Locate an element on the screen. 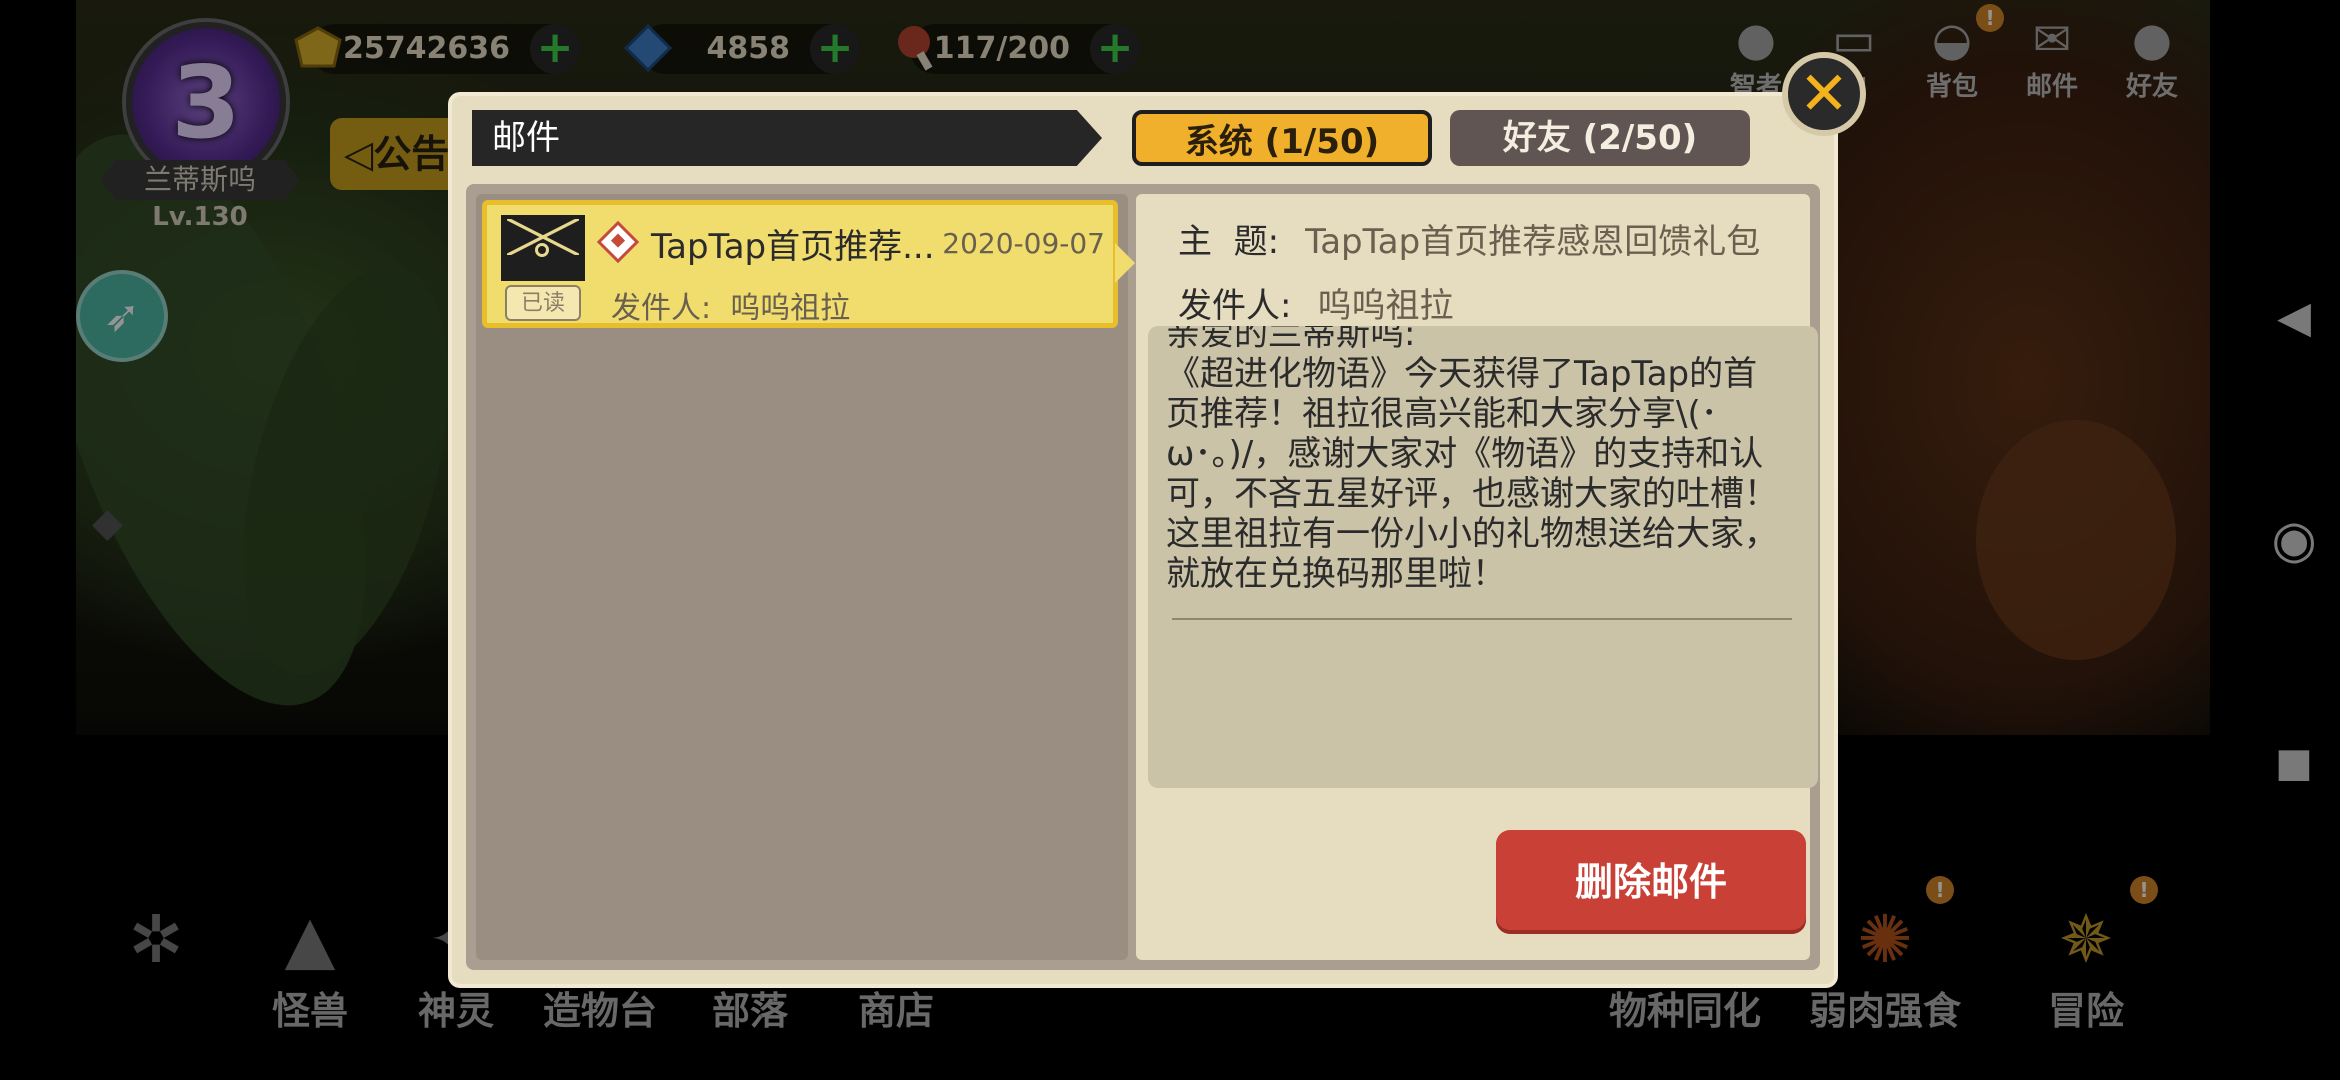 This screenshot has height=1080, width=2340. system-diamond-icon is located at coordinates (618, 242).